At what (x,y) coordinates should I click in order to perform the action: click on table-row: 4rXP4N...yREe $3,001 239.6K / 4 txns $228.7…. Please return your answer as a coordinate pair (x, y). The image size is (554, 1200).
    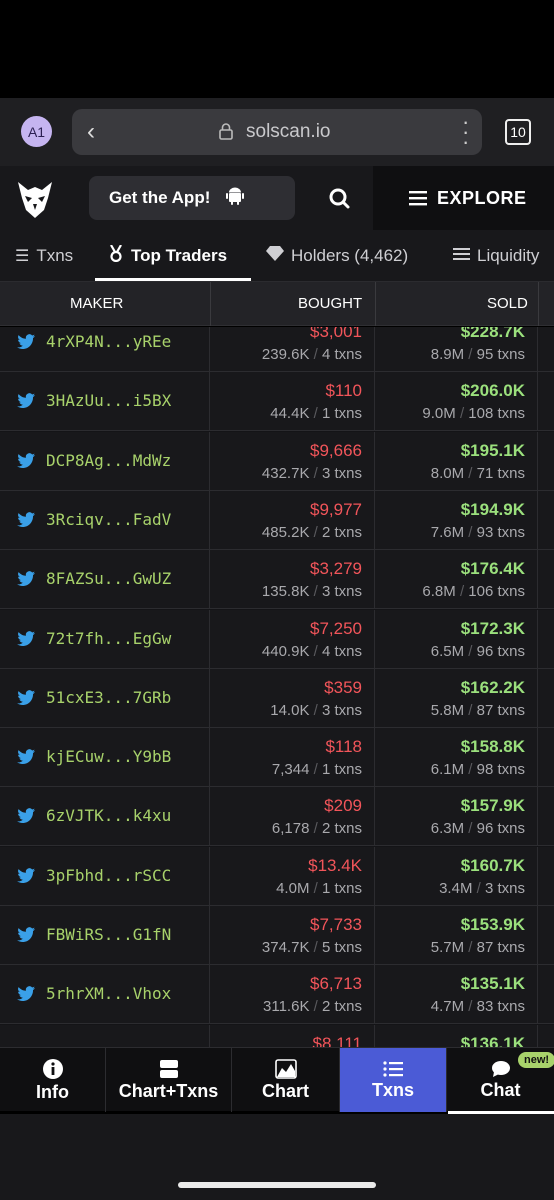
    Looking at the image, I should click on (277, 349).